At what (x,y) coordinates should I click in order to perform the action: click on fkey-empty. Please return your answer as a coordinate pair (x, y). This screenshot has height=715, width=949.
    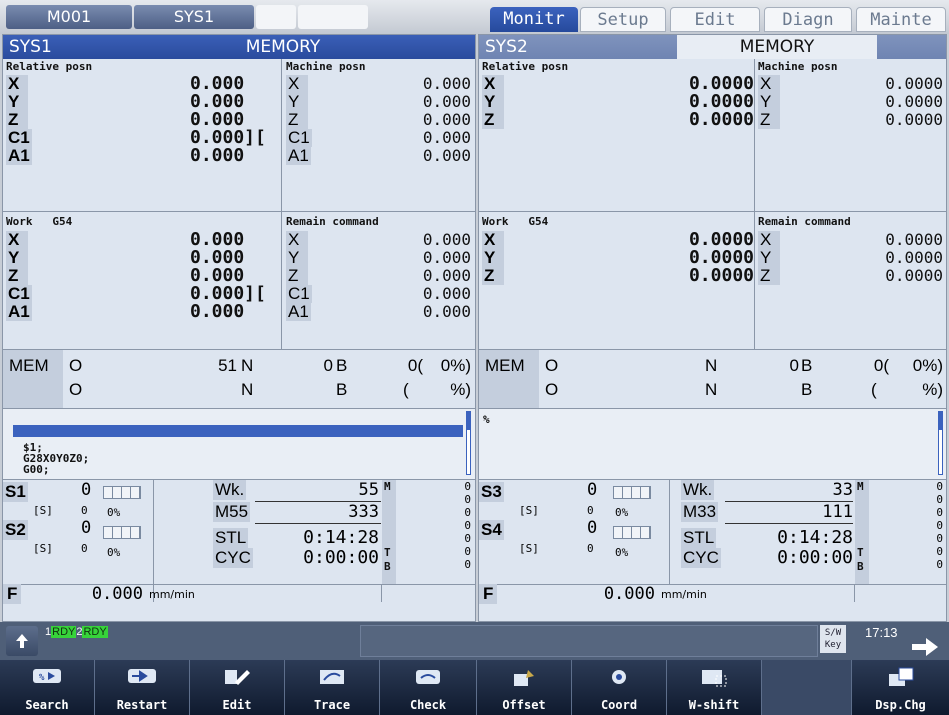
    Looking at the image, I should click on (807, 687).